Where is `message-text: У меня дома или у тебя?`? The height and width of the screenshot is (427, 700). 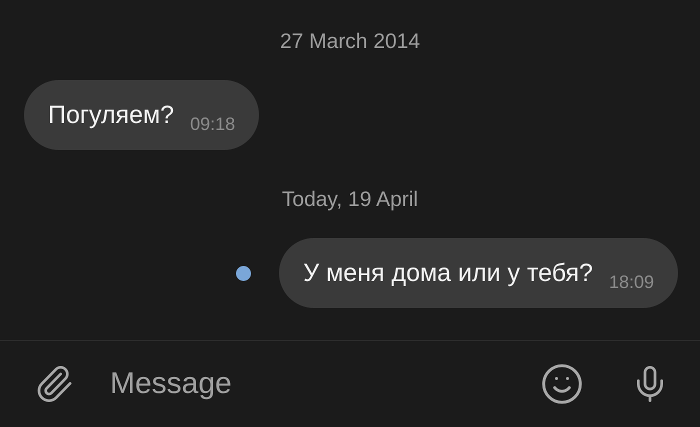 message-text: У меня дома или у тебя? is located at coordinates (448, 273).